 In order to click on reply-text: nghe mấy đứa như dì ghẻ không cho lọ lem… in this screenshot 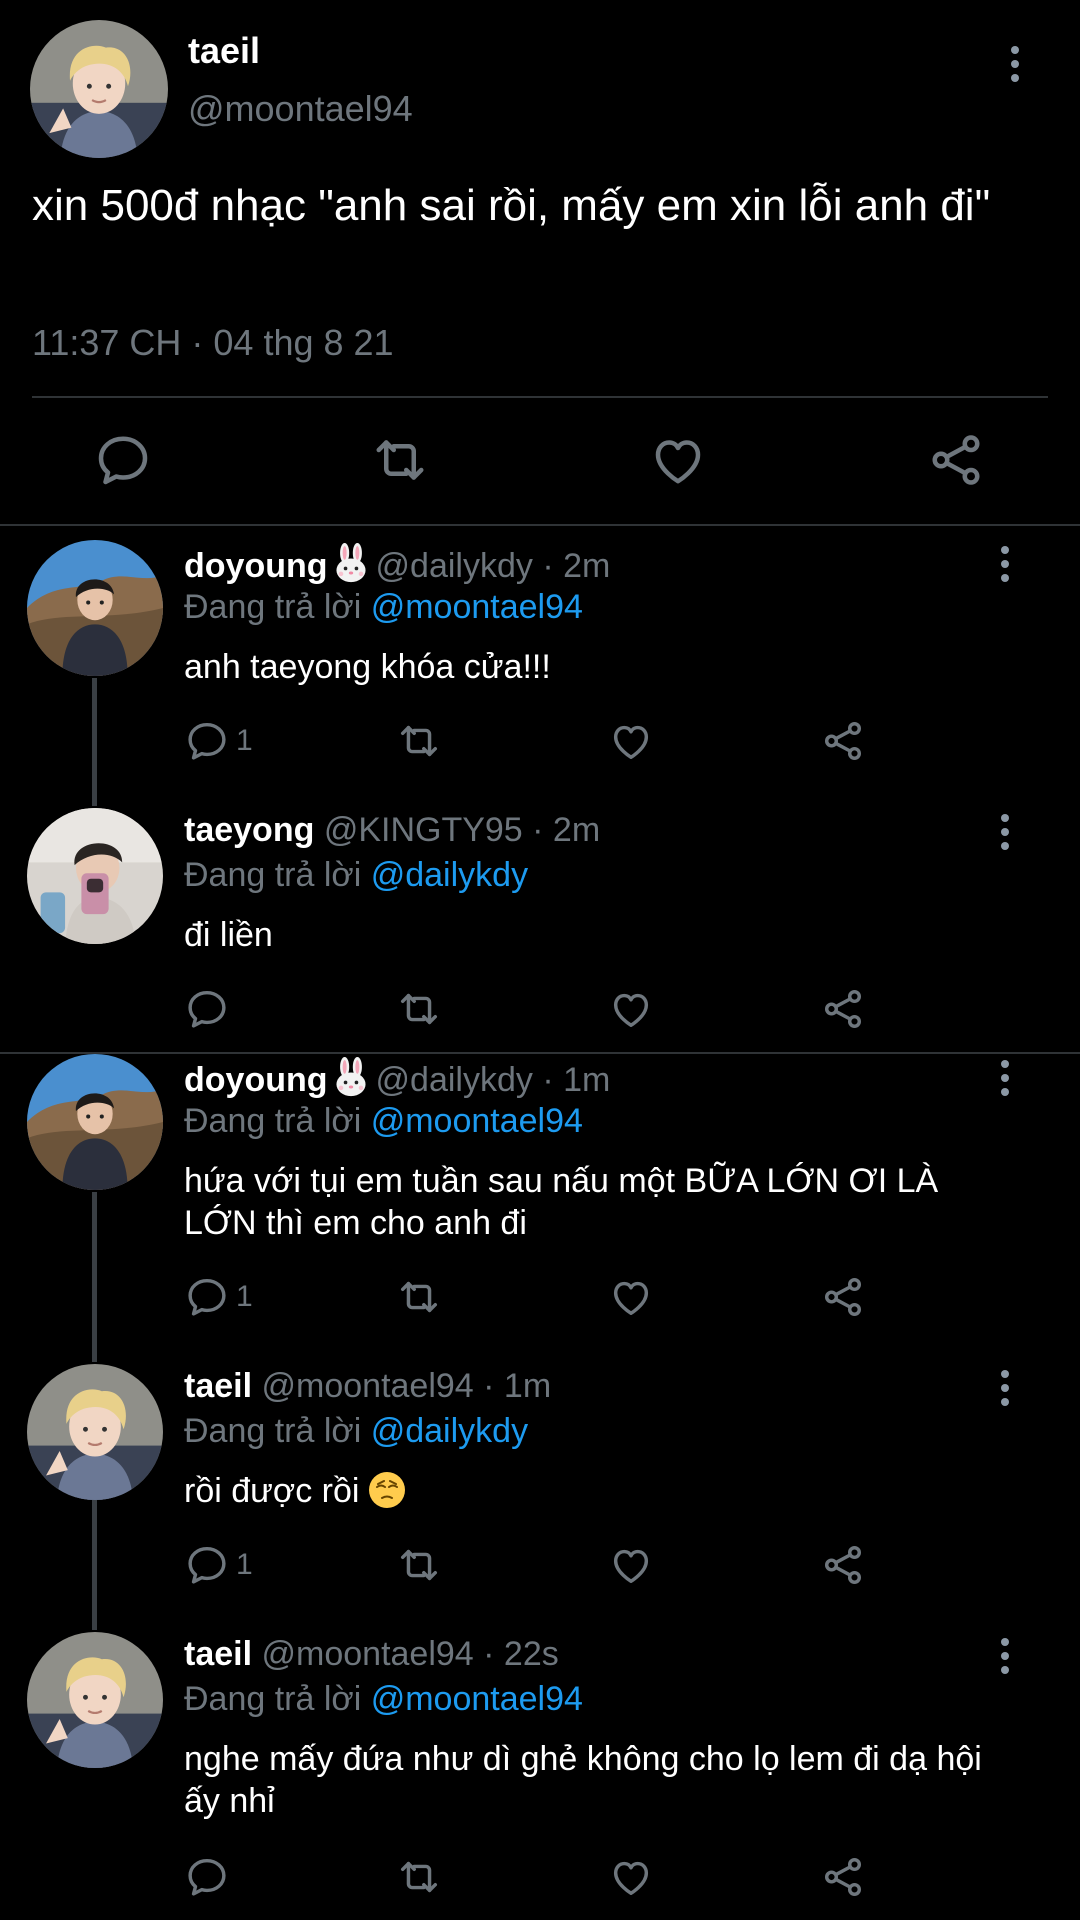, I will do `click(583, 1780)`.